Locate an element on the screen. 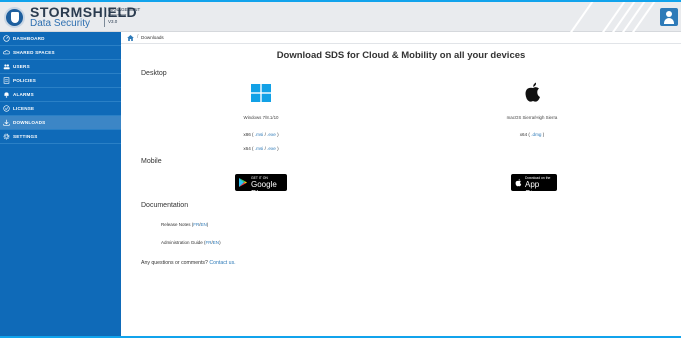 The image size is (681, 338). download-icon is located at coordinates (6, 122).